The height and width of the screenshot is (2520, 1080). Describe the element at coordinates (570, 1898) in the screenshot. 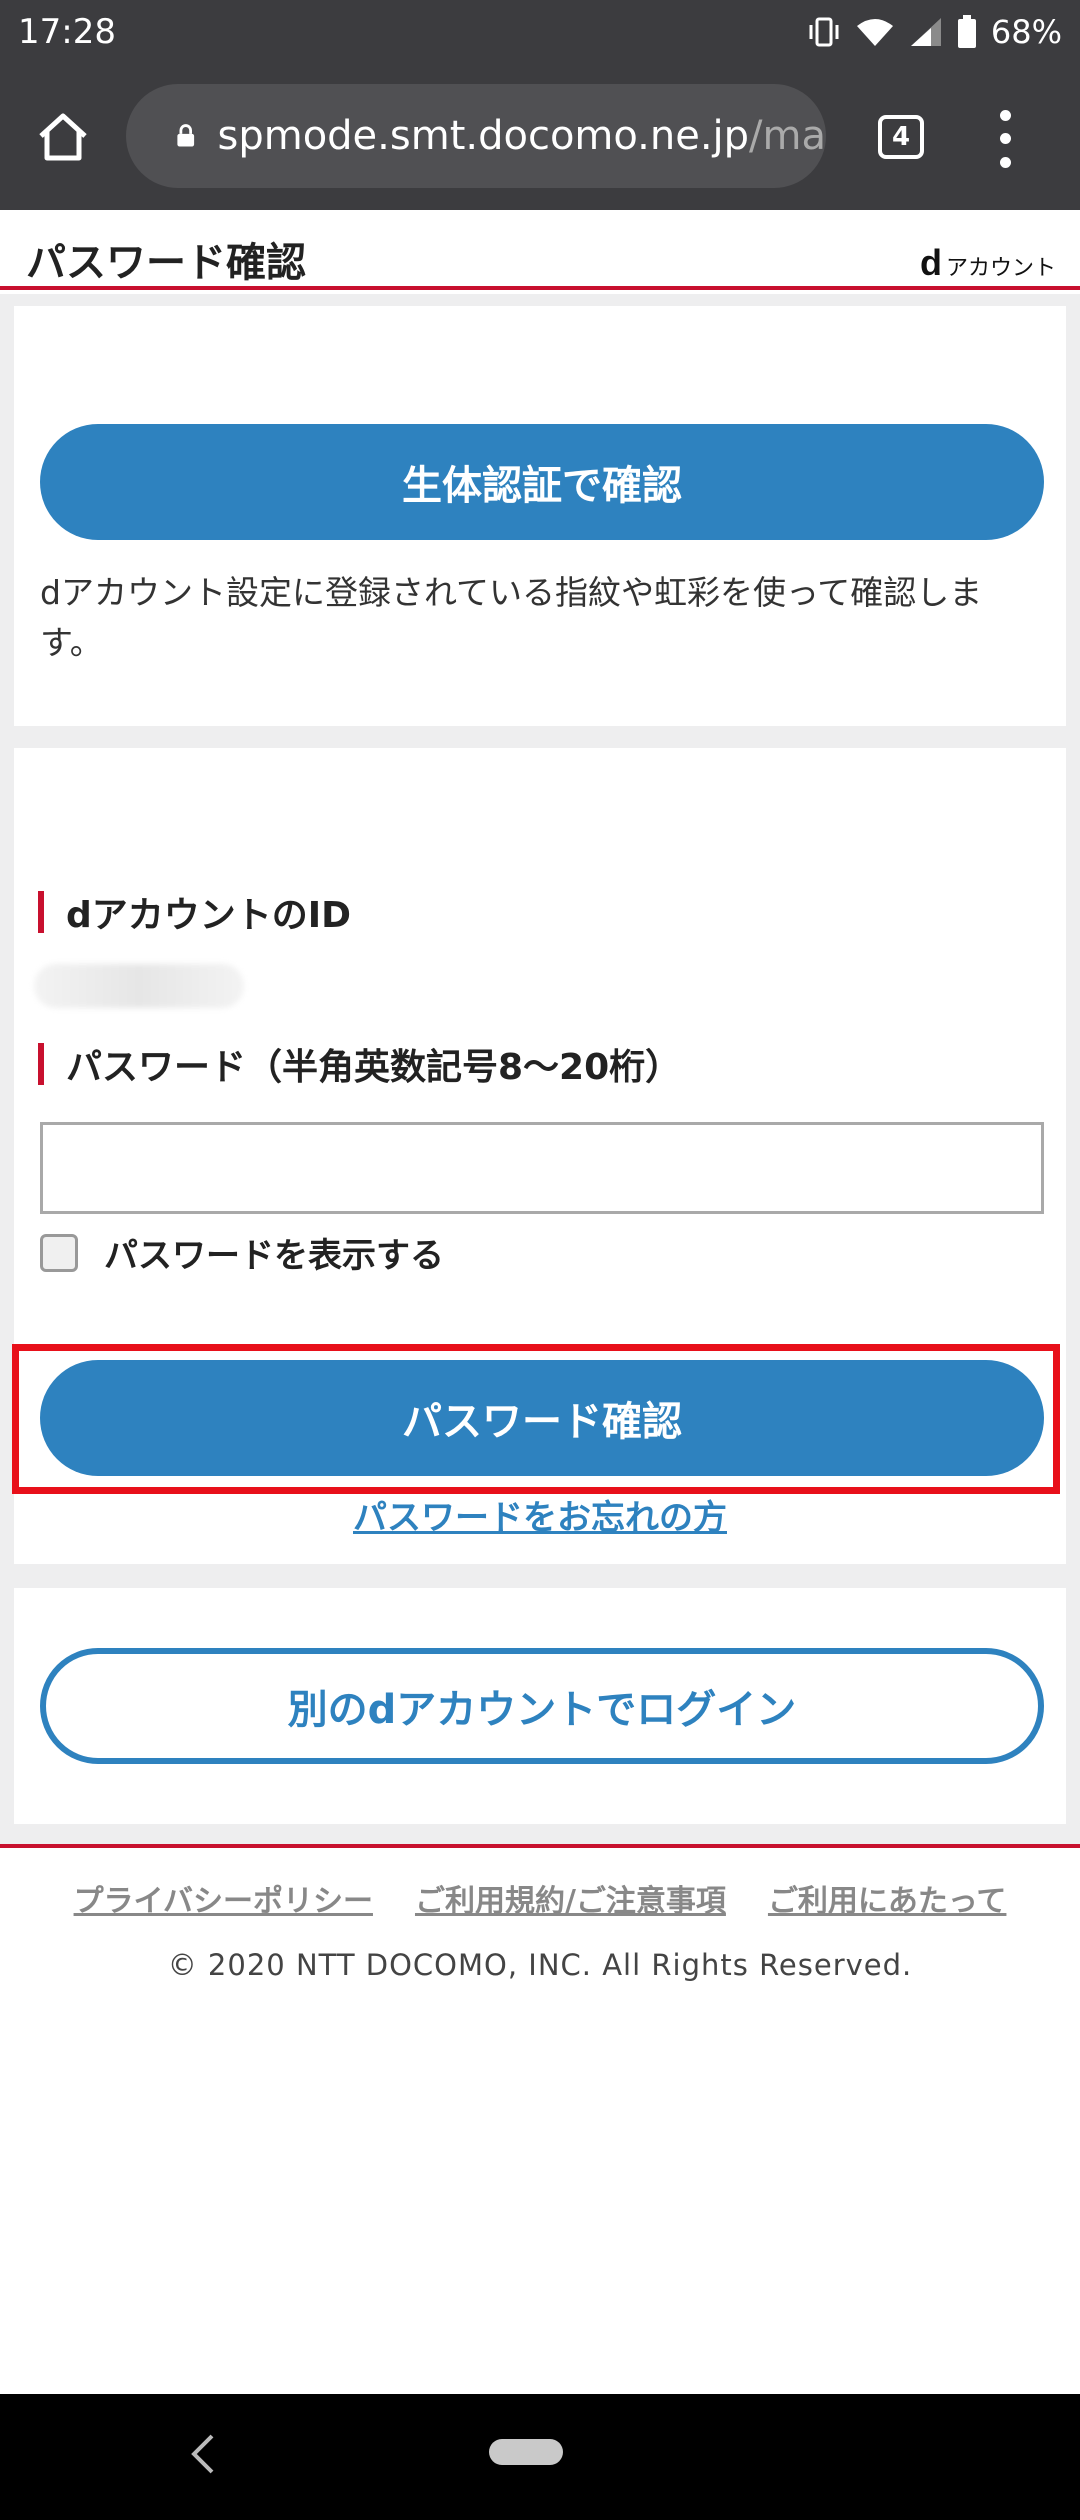

I see `terms-link: ご利用規約/ご注意事項` at that location.